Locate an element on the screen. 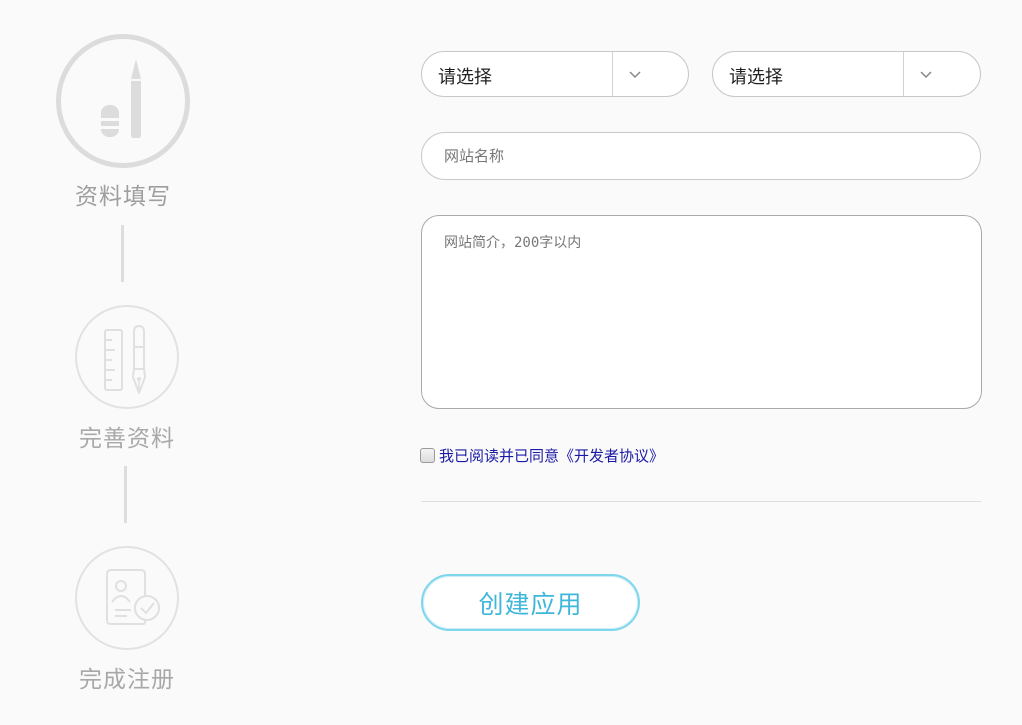 This screenshot has width=1022, height=725. step-1-badge is located at coordinates (123, 101).